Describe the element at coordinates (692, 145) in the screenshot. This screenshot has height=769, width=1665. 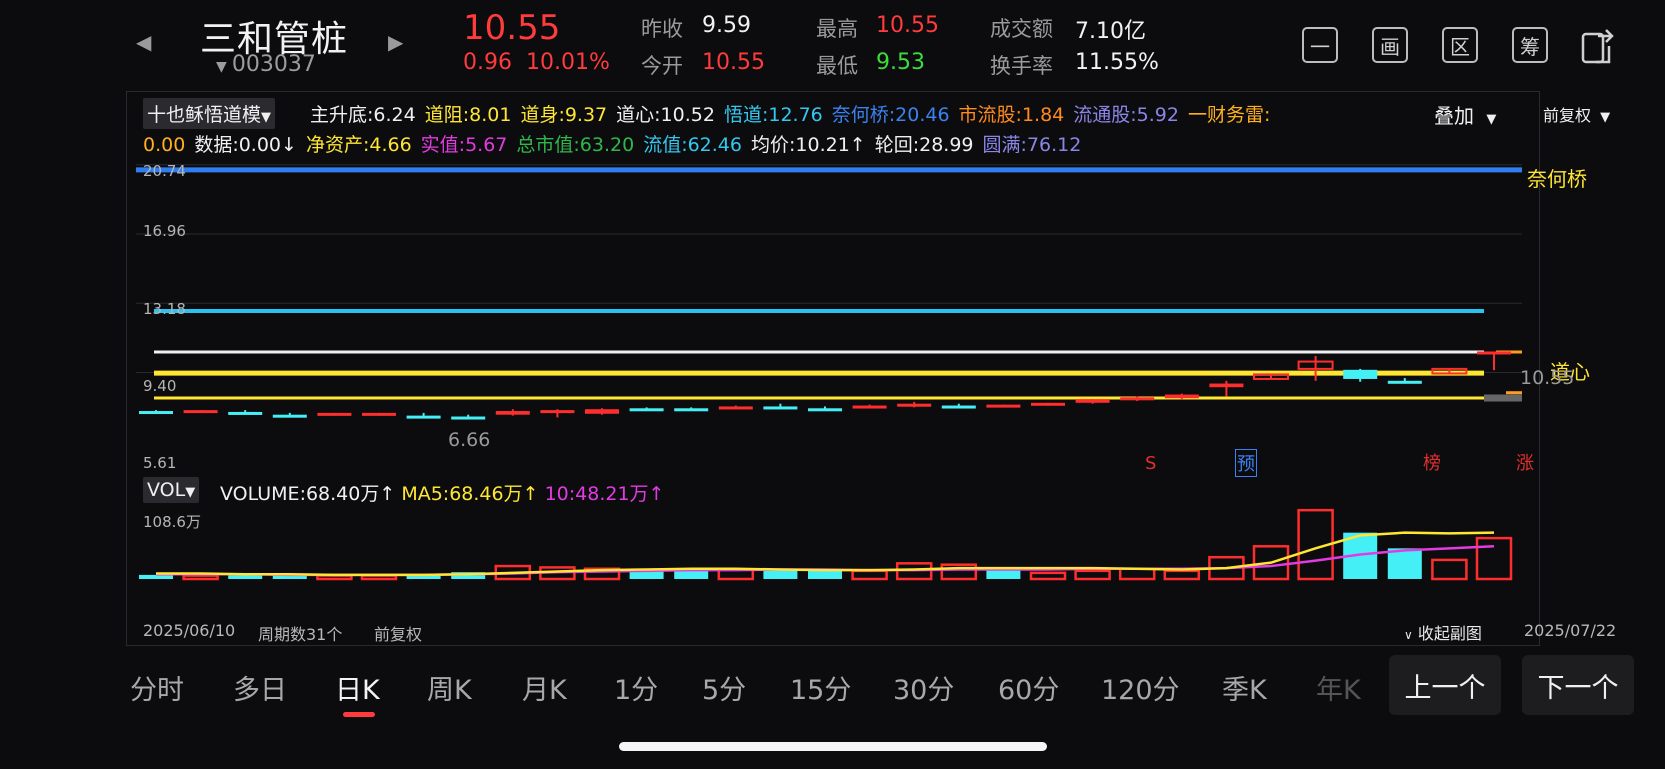
I see `indicator-legend-item: 流值:62.46` at that location.